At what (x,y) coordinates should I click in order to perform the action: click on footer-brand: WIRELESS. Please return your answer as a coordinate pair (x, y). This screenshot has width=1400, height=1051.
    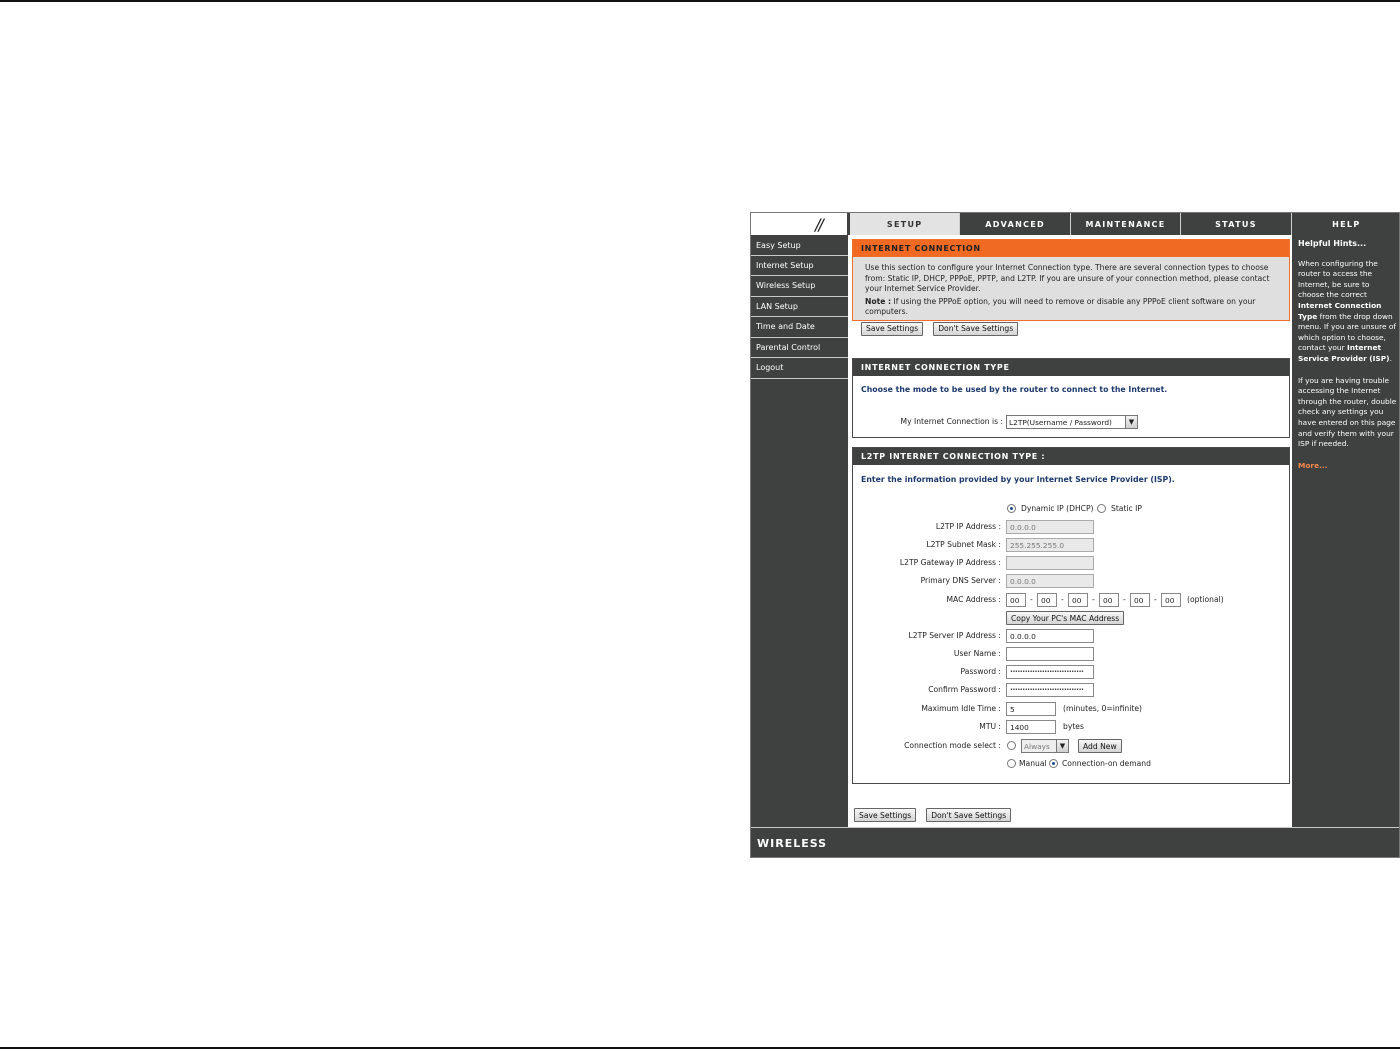
    Looking at the image, I should click on (792, 843).